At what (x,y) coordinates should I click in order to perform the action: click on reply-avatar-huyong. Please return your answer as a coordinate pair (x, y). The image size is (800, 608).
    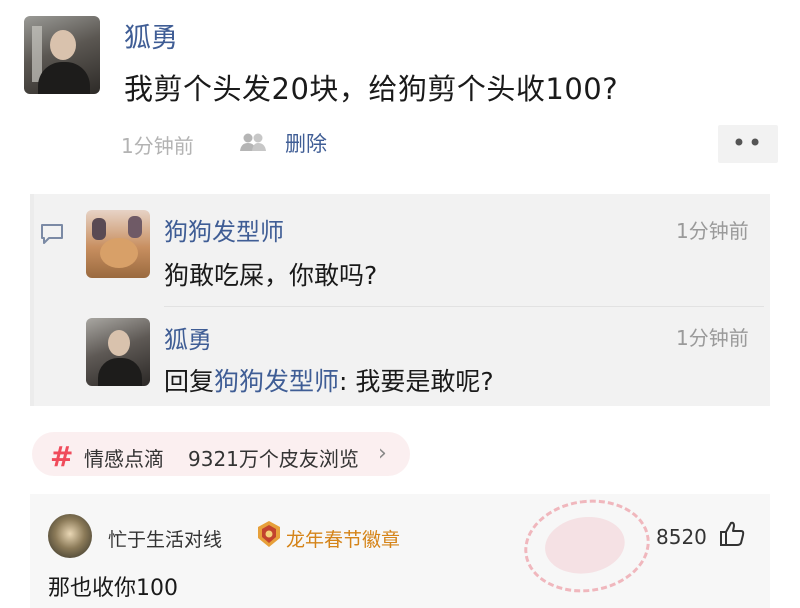
    Looking at the image, I should click on (118, 352).